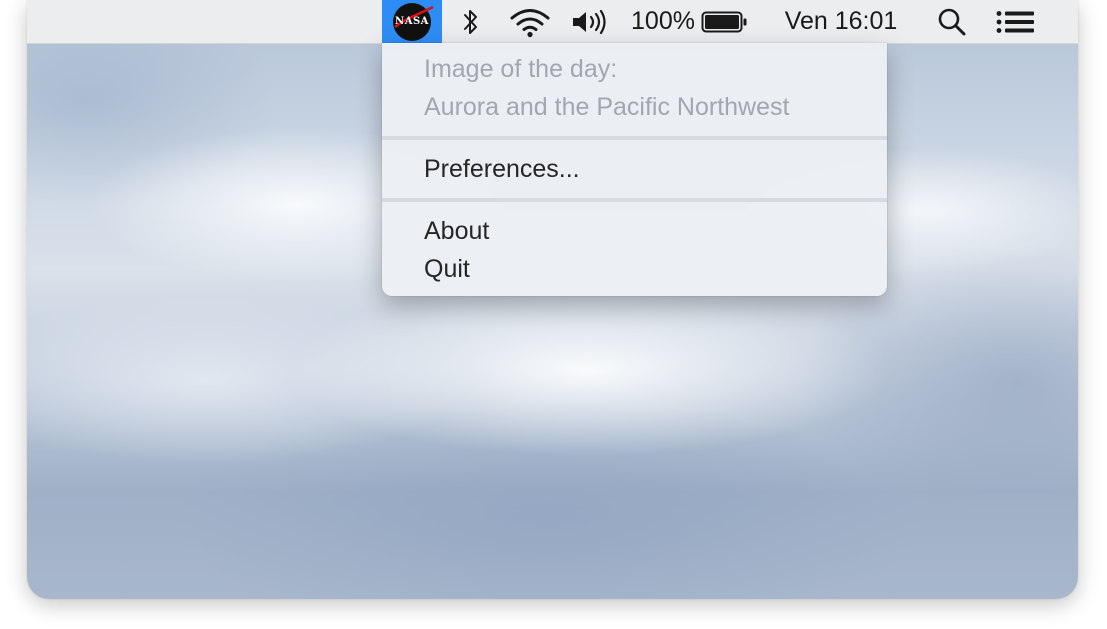 This screenshot has width=1107, height=629. I want to click on volume-status-item, so click(589, 21).